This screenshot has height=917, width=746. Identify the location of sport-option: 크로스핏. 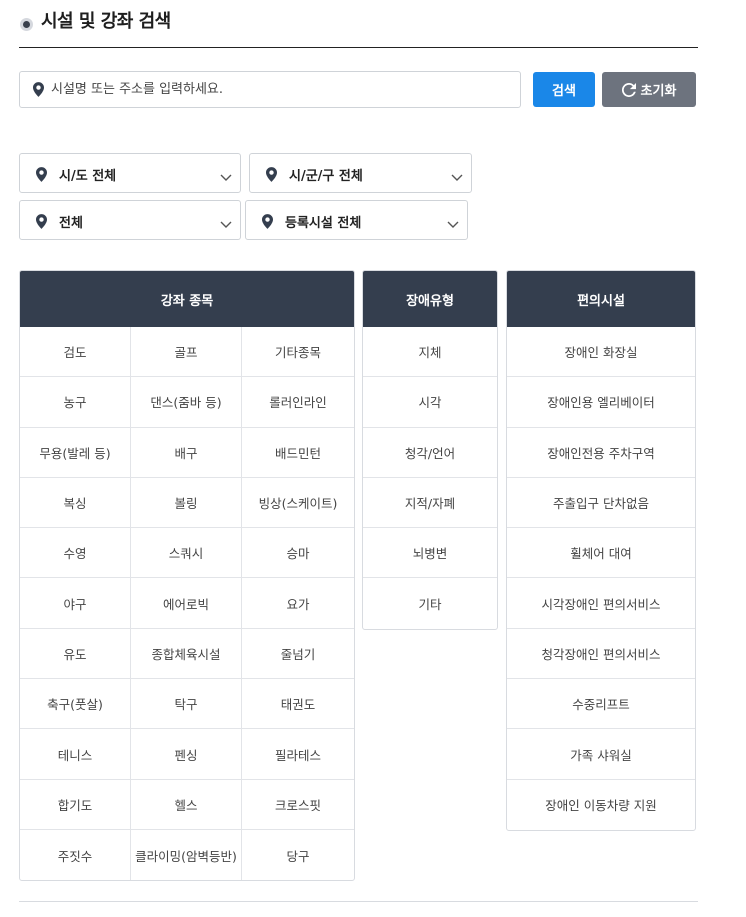
(298, 805).